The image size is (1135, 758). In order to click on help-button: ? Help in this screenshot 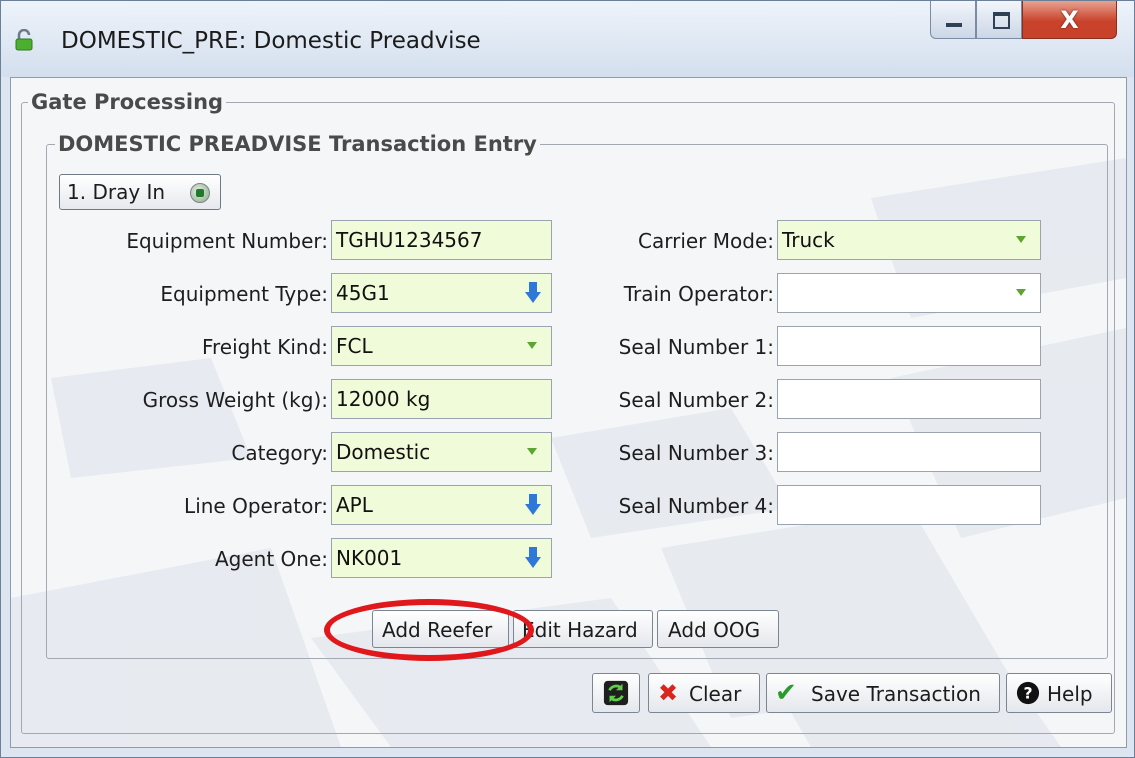, I will do `click(1059, 693)`.